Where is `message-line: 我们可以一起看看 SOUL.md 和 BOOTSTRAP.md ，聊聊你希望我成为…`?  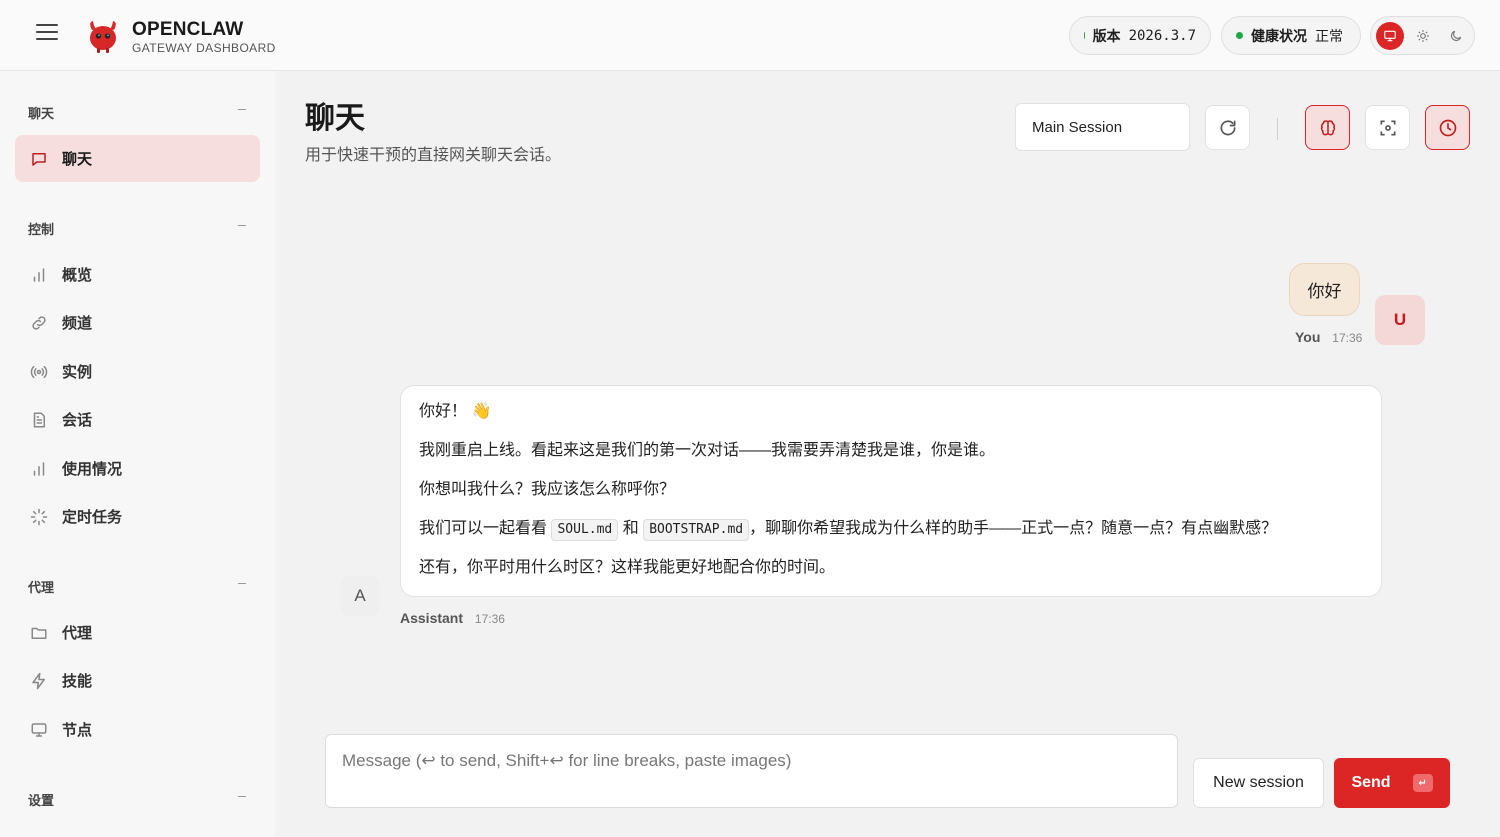
message-line: 我们可以一起看看 SOUL.md 和 BOOTSTRAP.md ，聊聊你希望我成为… is located at coordinates (891, 529).